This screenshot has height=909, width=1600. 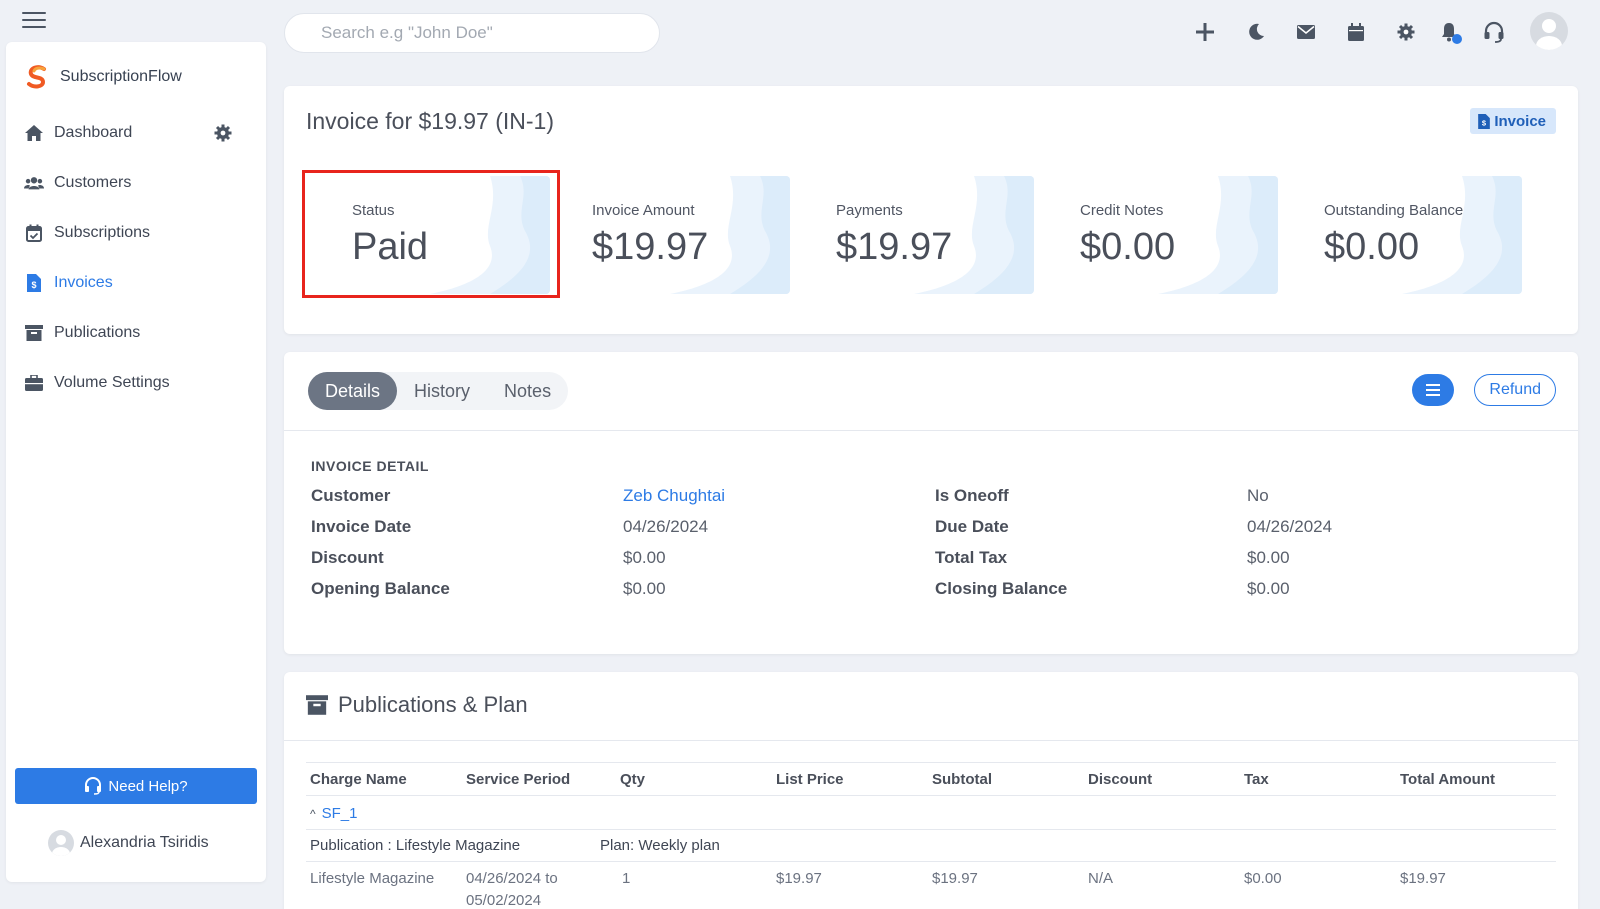 I want to click on publication-label: Publication : Lifestyle Magazine, so click(x=415, y=845).